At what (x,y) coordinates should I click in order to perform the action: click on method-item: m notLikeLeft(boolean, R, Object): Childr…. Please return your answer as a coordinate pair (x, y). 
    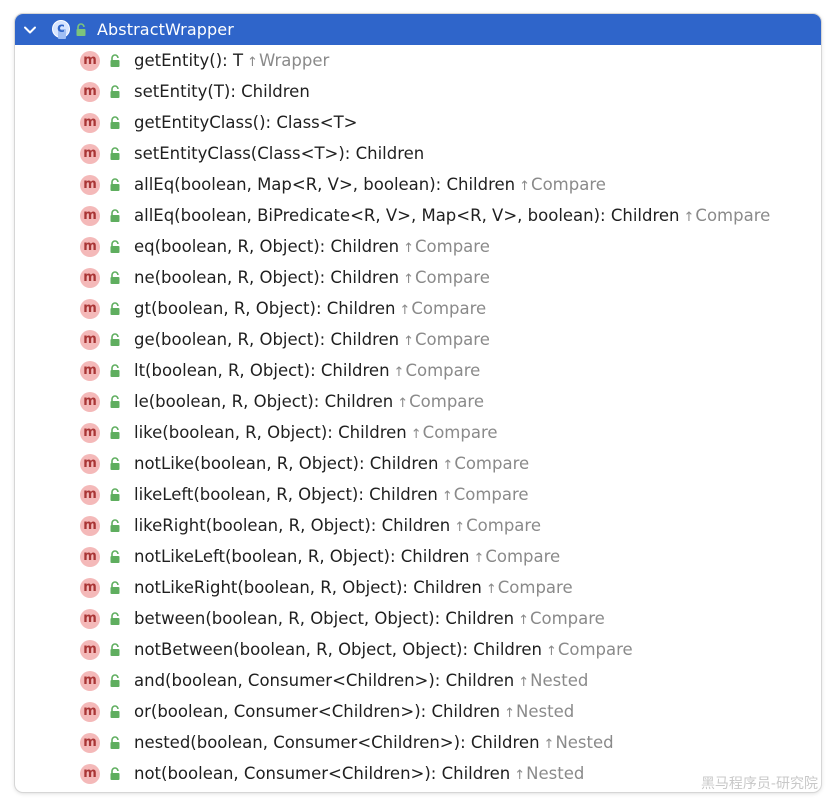
    Looking at the image, I should click on (418, 556).